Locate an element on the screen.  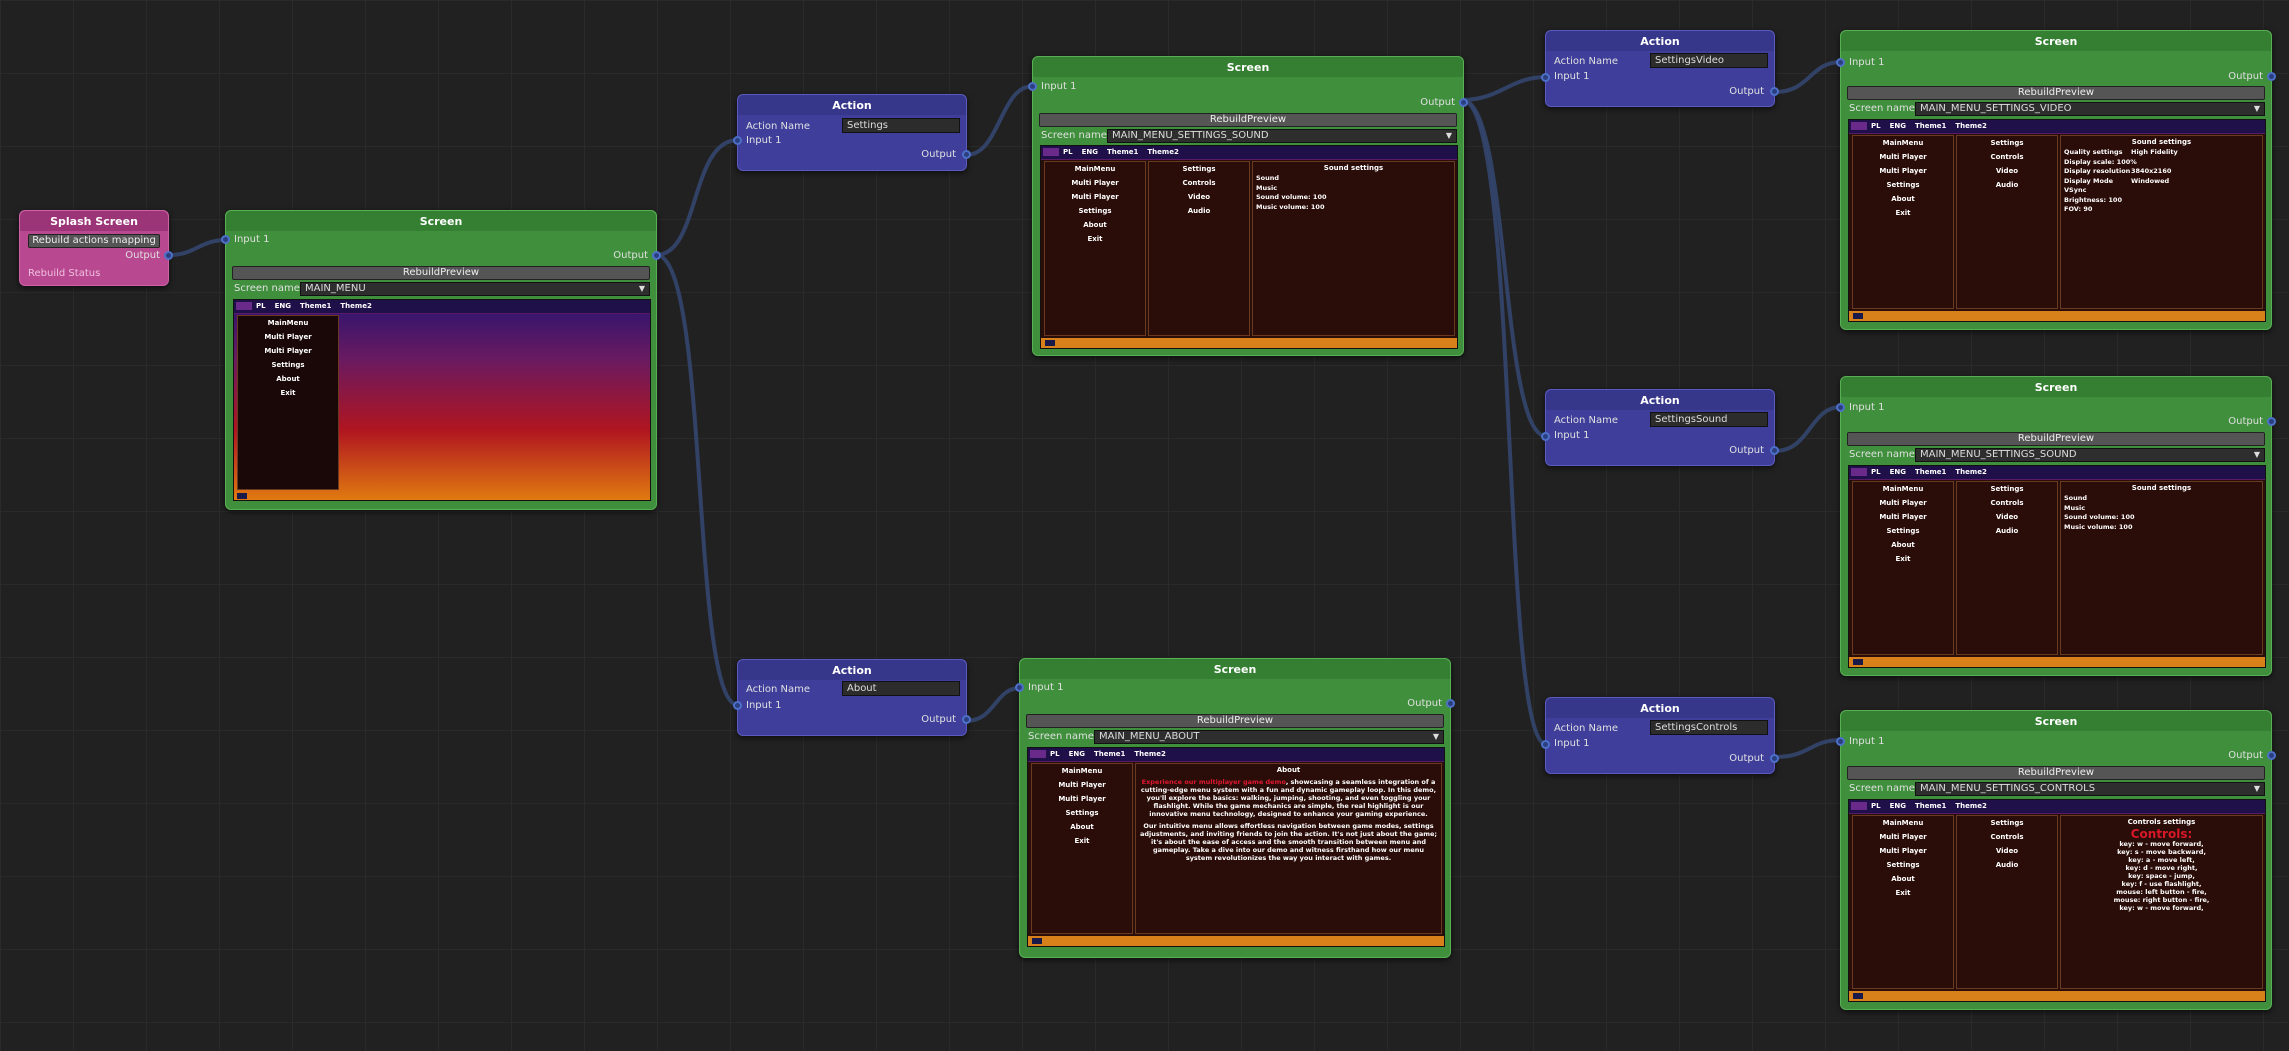
rebuild-actions-mapping-button: Rebuild actions mapping is located at coordinates (94, 241).